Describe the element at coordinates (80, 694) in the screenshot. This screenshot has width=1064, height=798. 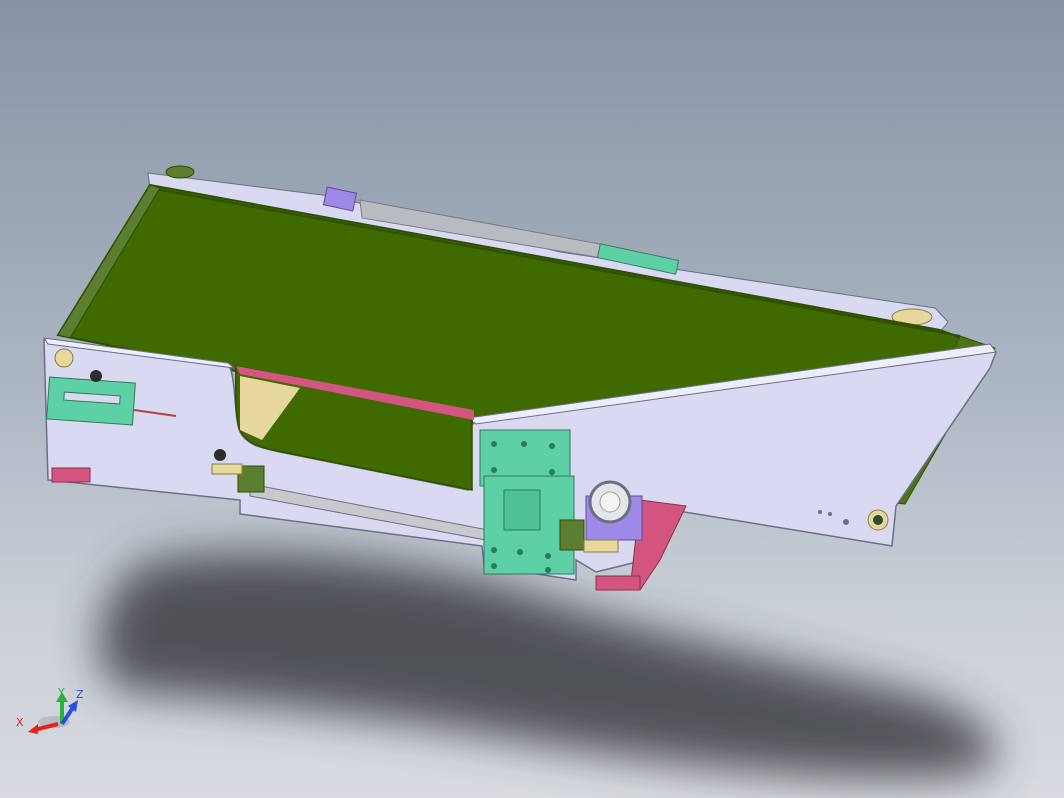
I see `z-axis-label: Z` at that location.